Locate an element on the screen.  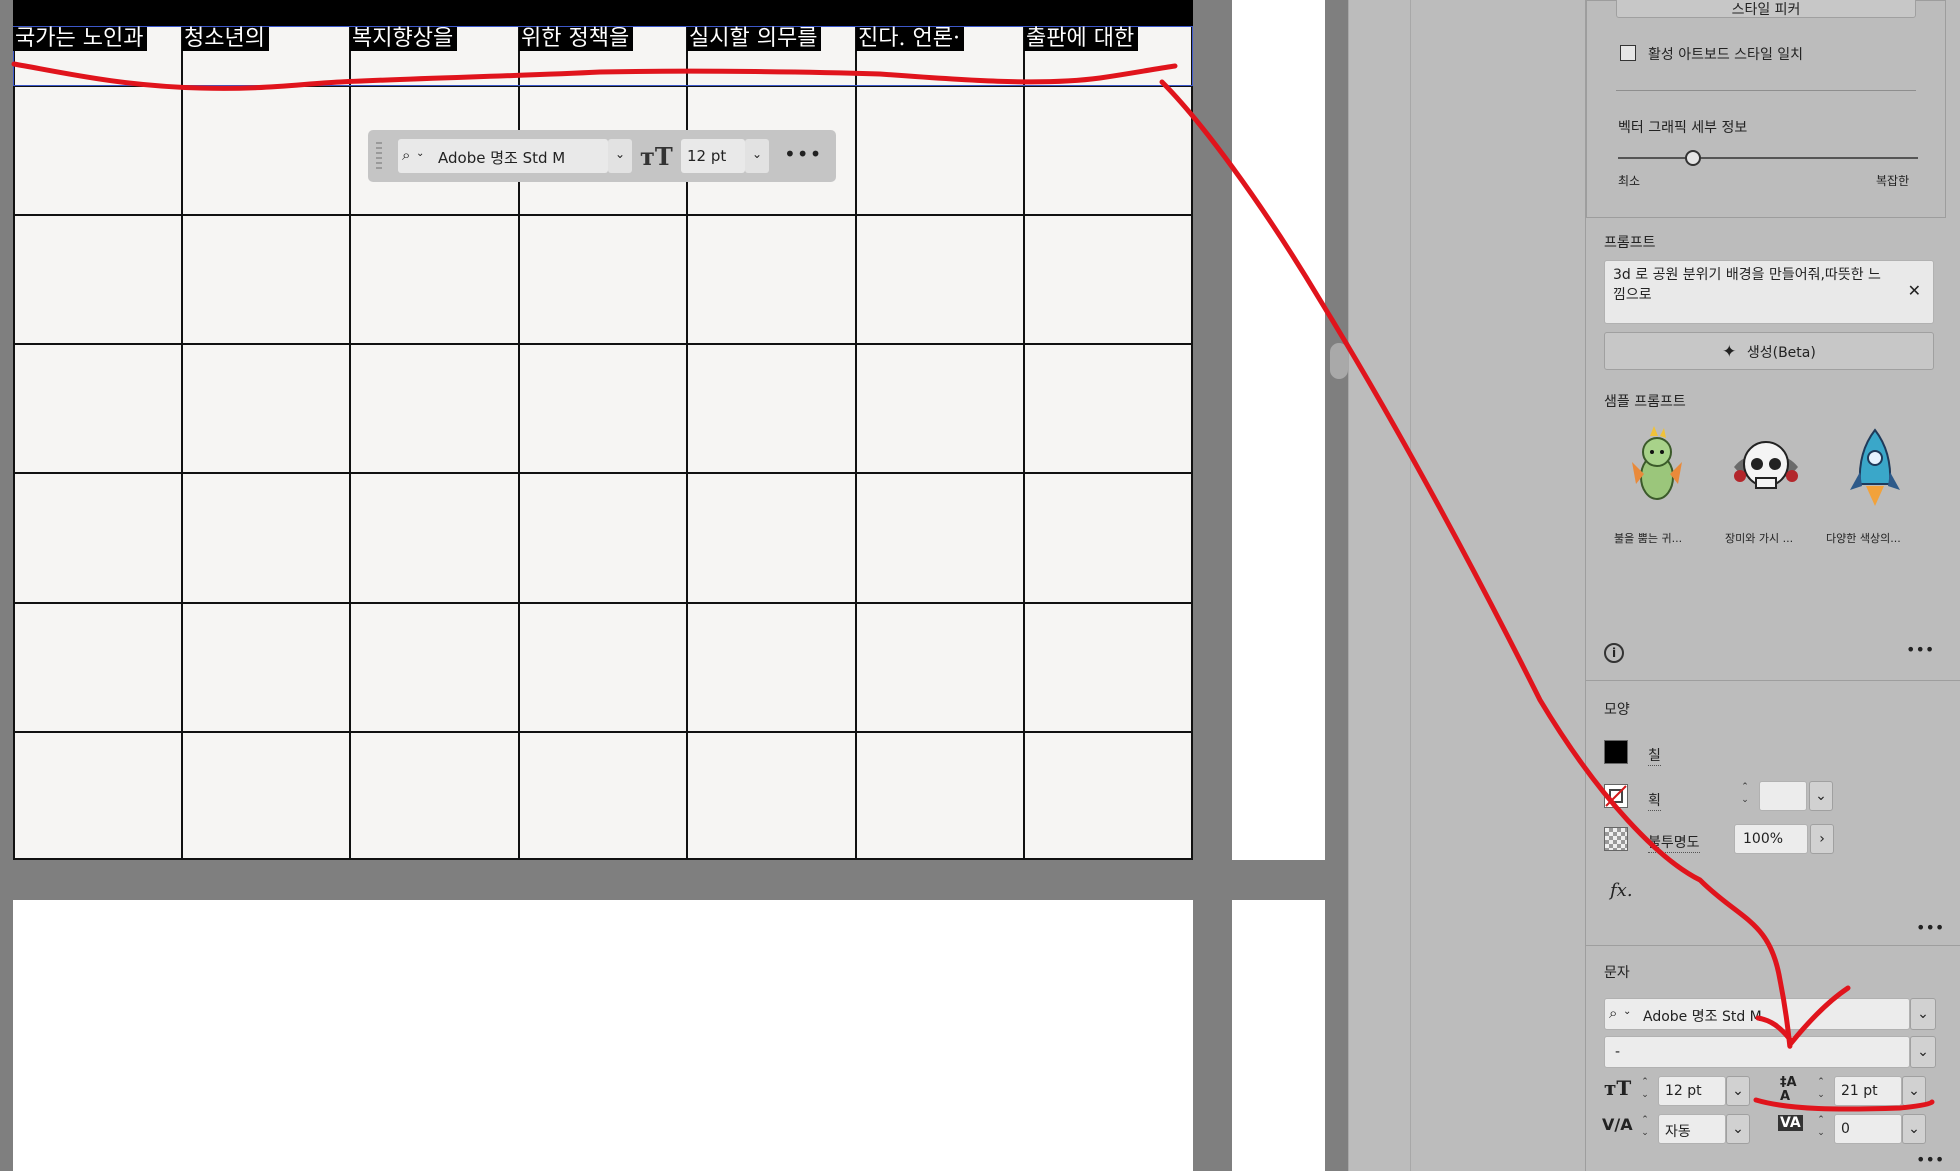
no-stroke-icon is located at coordinates (1616, 796).